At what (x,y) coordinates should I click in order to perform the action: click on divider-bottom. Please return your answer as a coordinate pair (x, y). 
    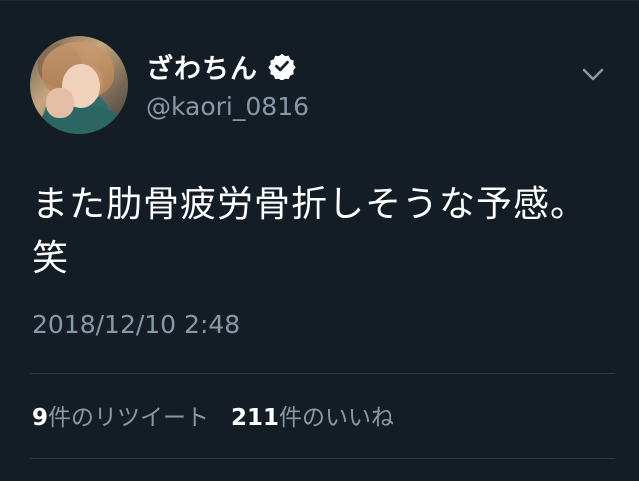
    Looking at the image, I should click on (322, 458).